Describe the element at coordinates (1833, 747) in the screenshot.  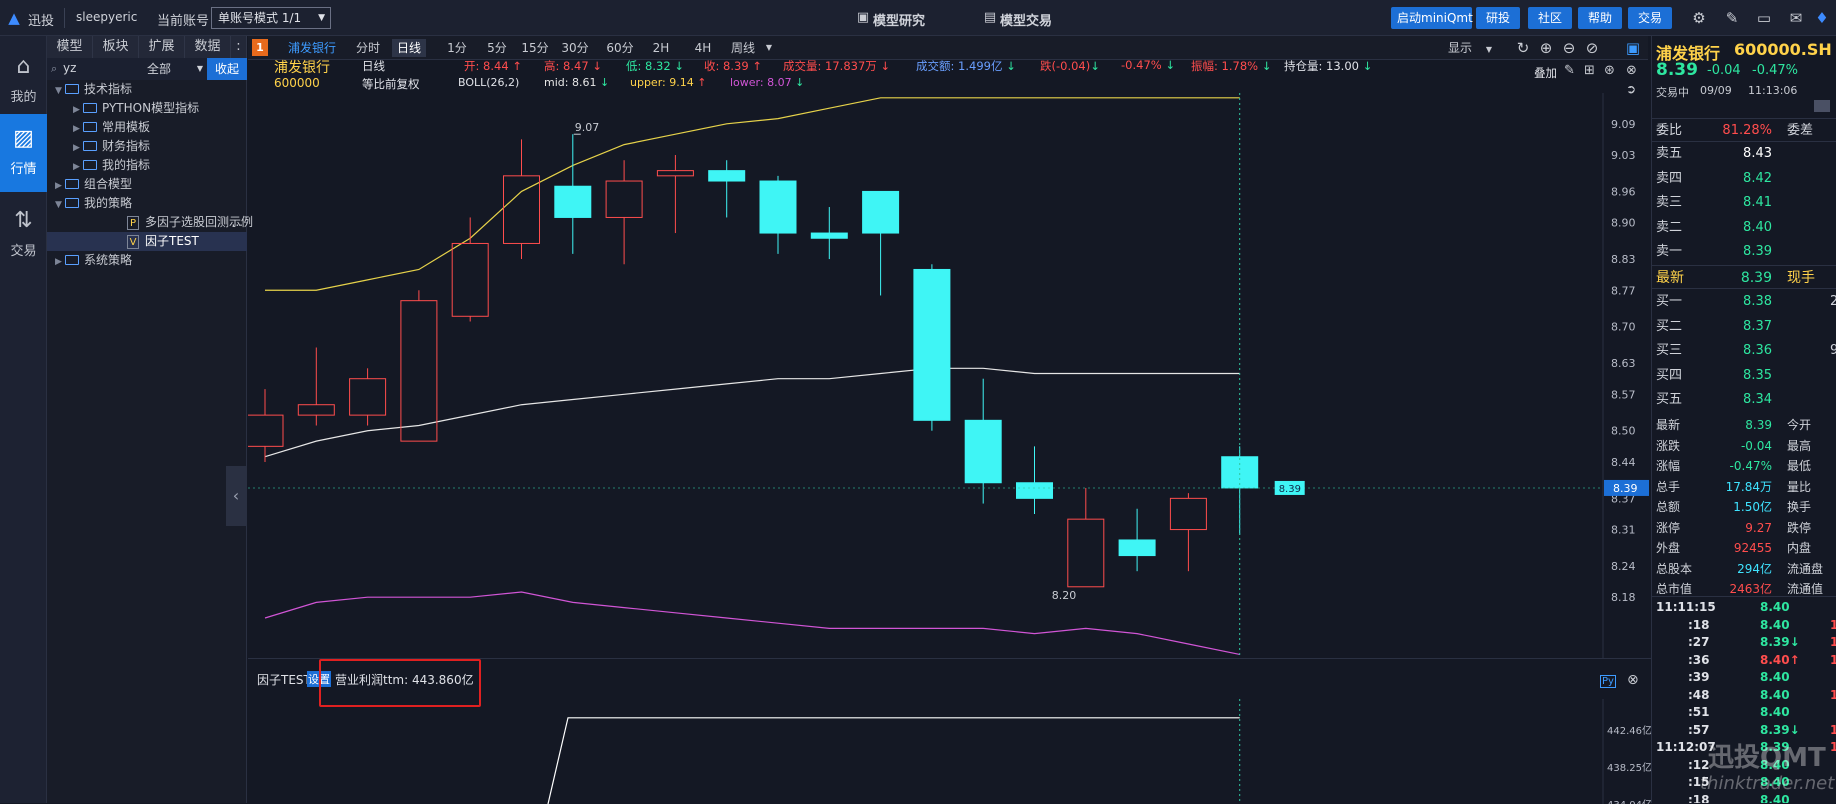
I see `tick-volume: 1` at that location.